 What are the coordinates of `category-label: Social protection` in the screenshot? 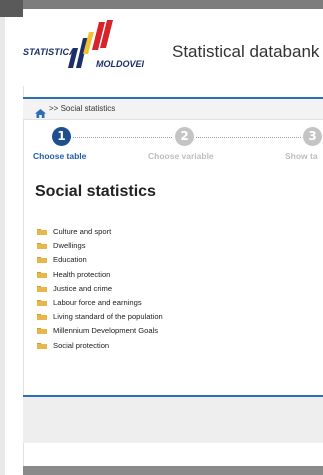 It's located at (81, 345).